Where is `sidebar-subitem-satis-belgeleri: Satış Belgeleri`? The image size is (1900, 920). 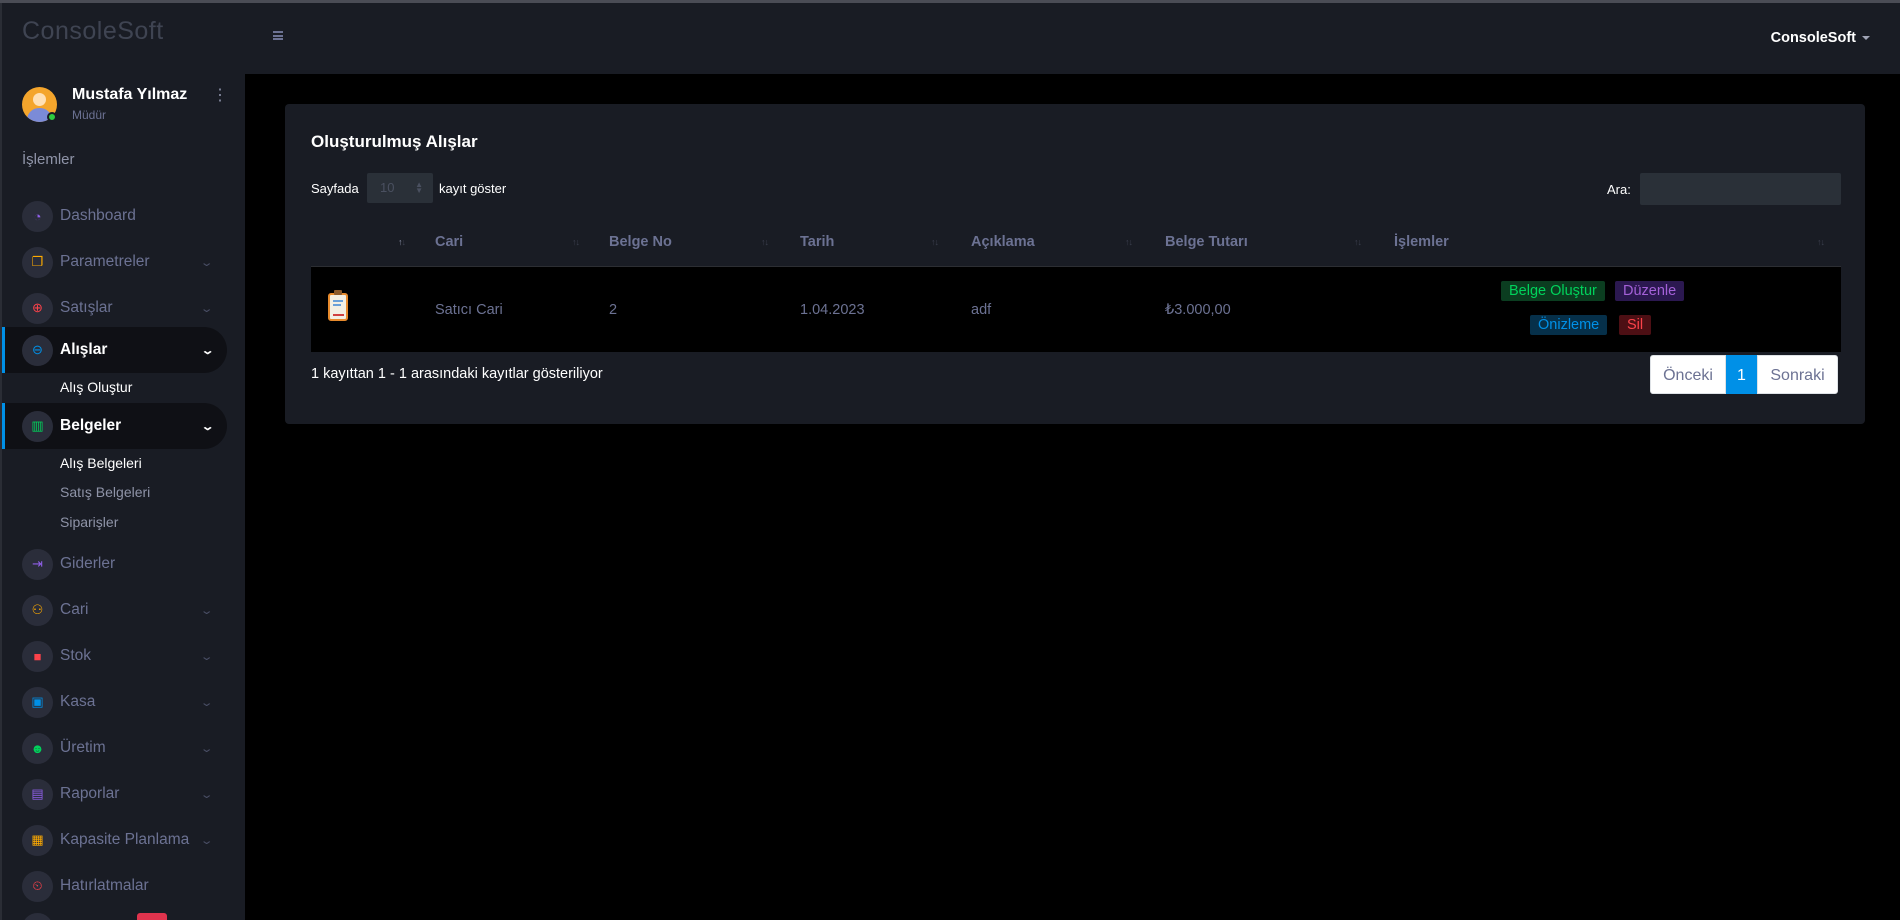
sidebar-subitem-satis-belgeleri: Satış Belgeleri is located at coordinates (105, 492).